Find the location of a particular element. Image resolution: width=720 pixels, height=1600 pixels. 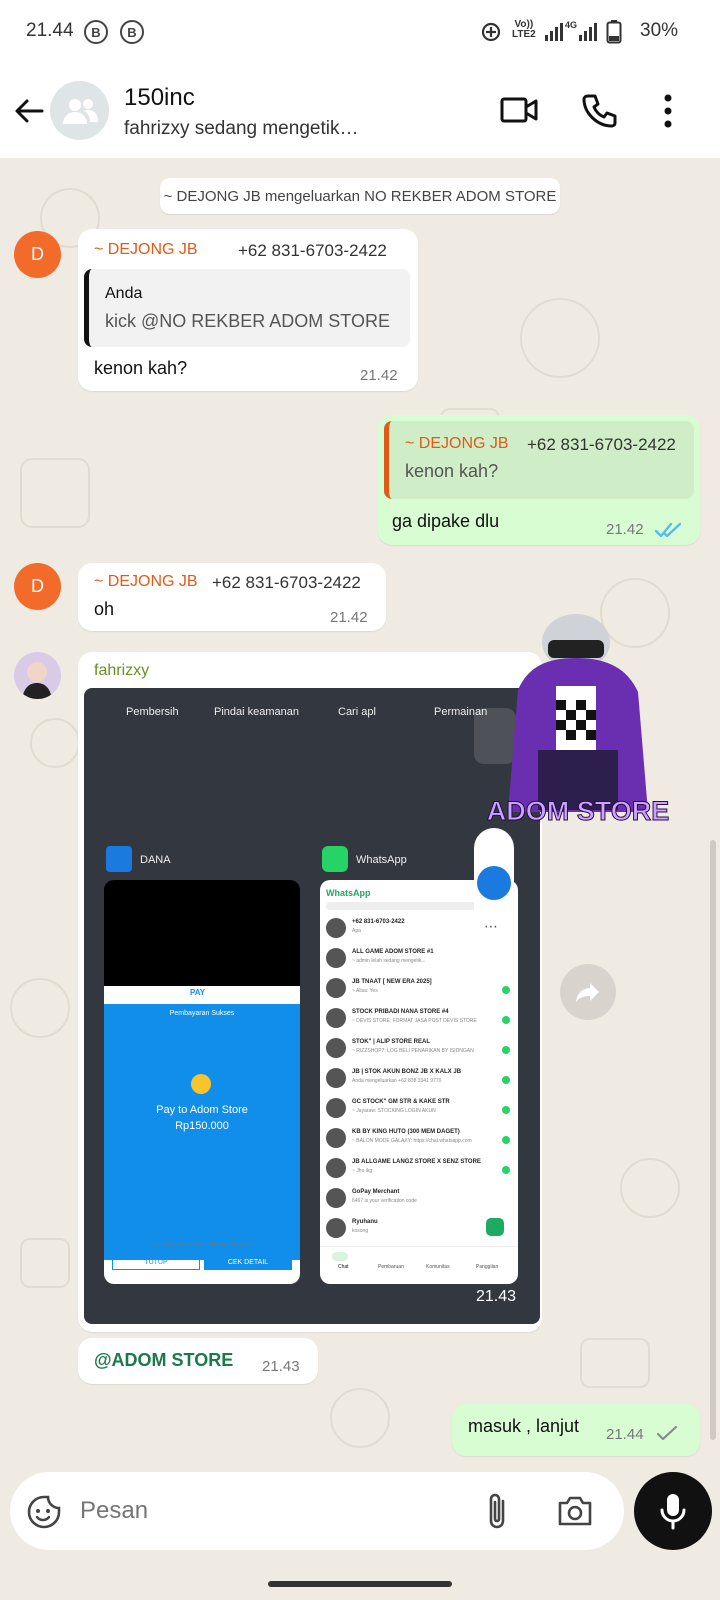

paperclip-icon is located at coordinates (498, 1513).